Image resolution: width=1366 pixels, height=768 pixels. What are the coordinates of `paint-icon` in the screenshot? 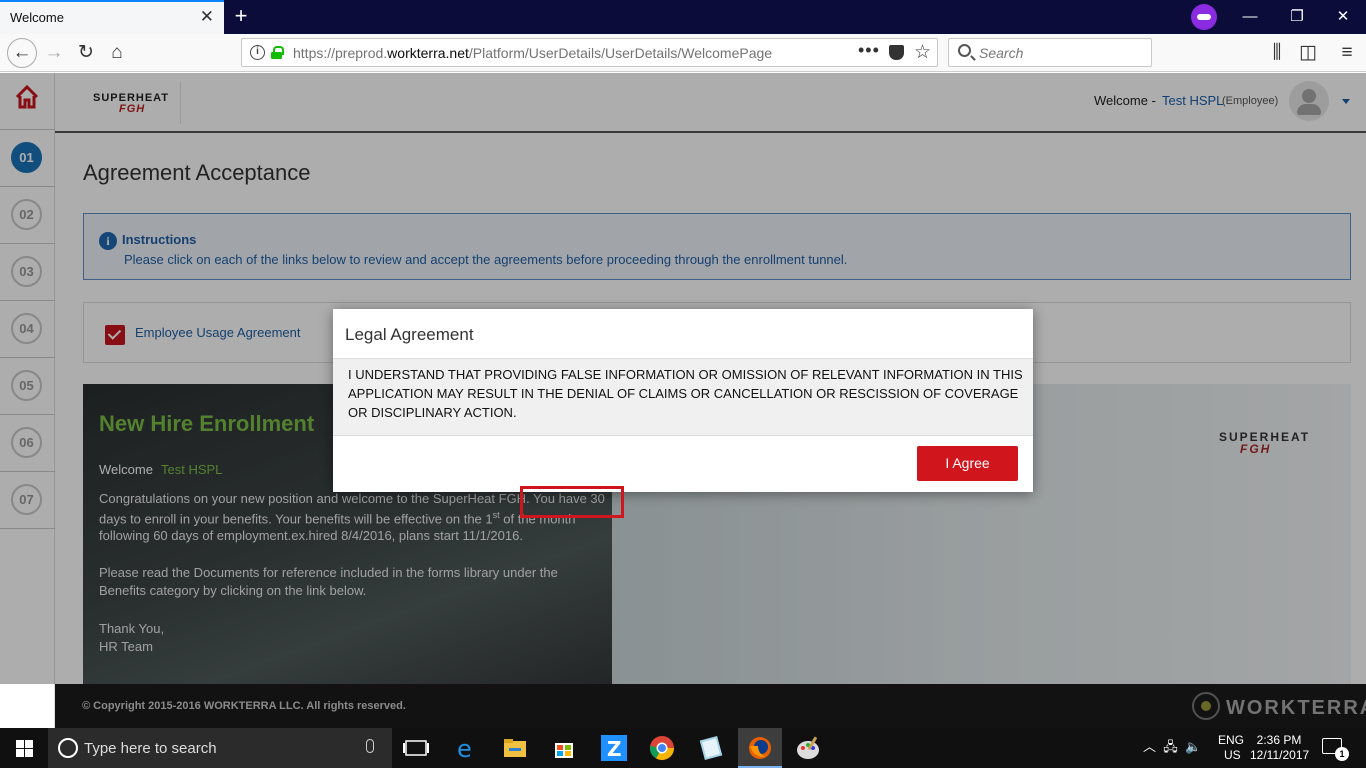 It's located at (809, 748).